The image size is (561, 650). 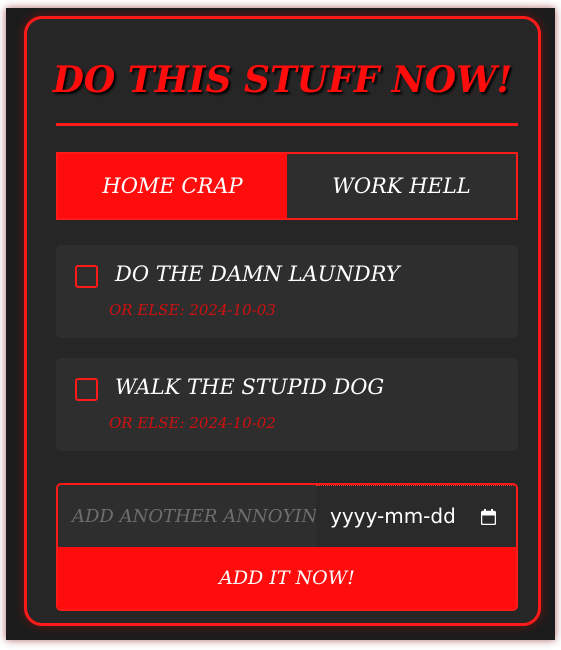 What do you see at coordinates (257, 274) in the screenshot?
I see `task-text: DO THE DAMN LAUNDRY` at bounding box center [257, 274].